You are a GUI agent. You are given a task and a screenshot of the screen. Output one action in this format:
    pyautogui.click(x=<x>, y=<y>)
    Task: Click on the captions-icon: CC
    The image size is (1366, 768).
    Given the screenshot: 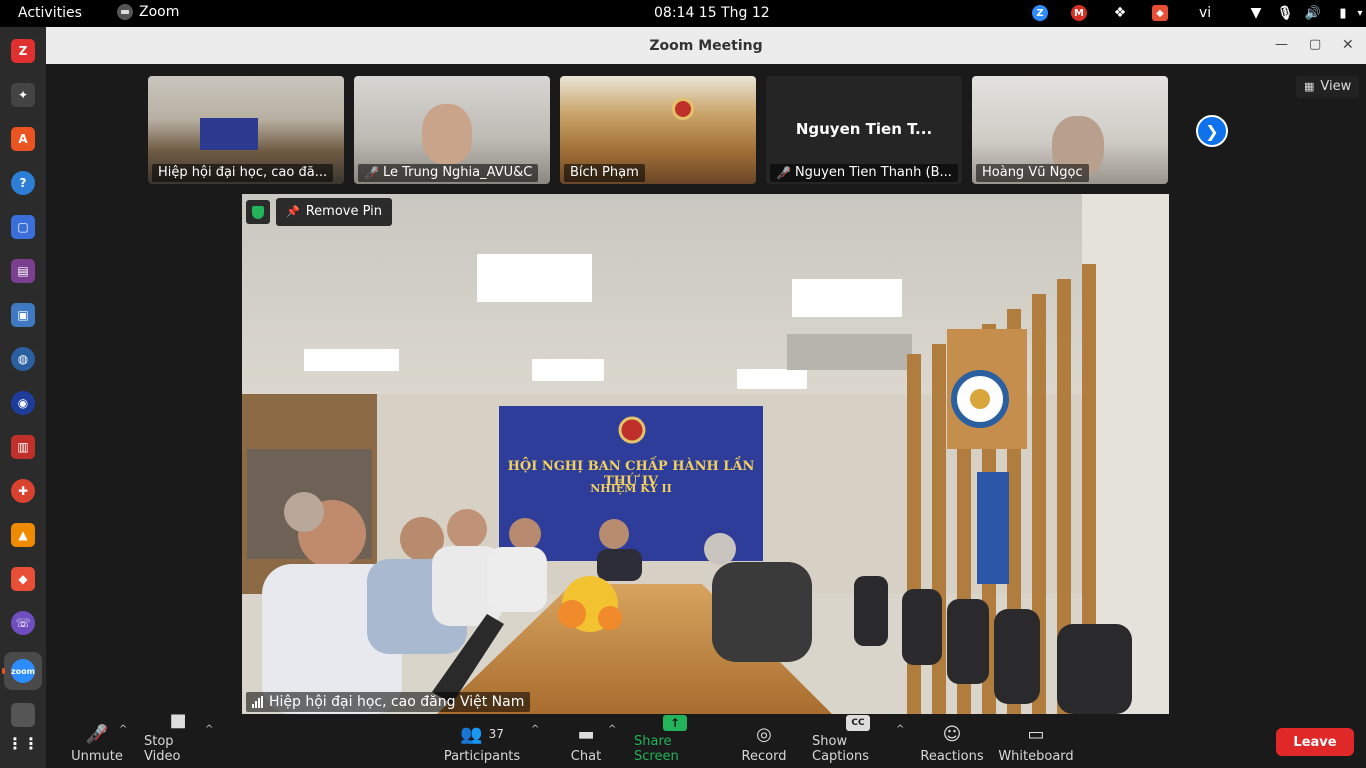 What is the action you would take?
    pyautogui.click(x=858, y=723)
    